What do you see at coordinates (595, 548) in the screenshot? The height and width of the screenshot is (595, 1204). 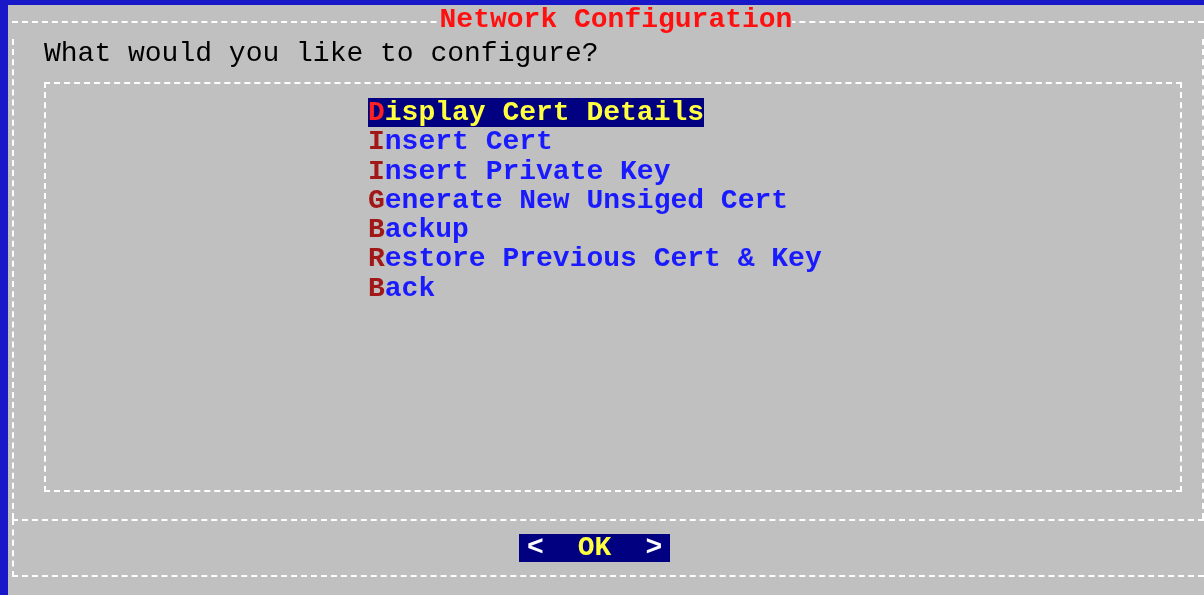 I see `ok-button: < OK >` at bounding box center [595, 548].